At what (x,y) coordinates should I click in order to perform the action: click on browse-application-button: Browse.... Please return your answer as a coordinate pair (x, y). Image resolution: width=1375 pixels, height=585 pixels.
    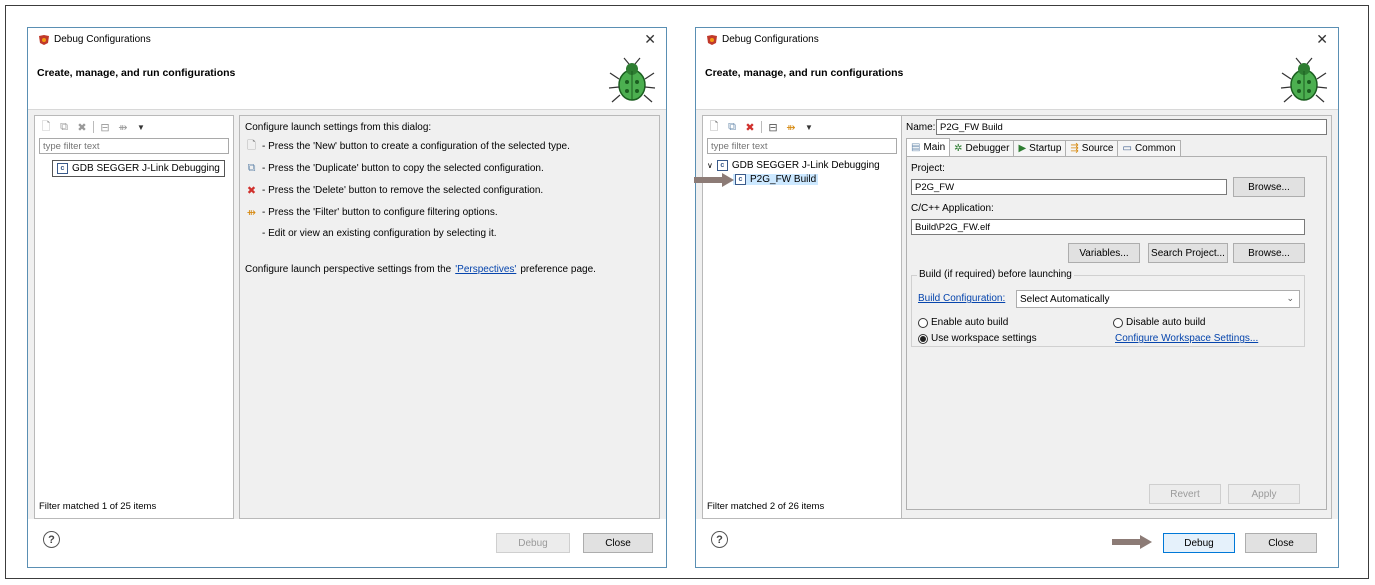
    Looking at the image, I should click on (1269, 253).